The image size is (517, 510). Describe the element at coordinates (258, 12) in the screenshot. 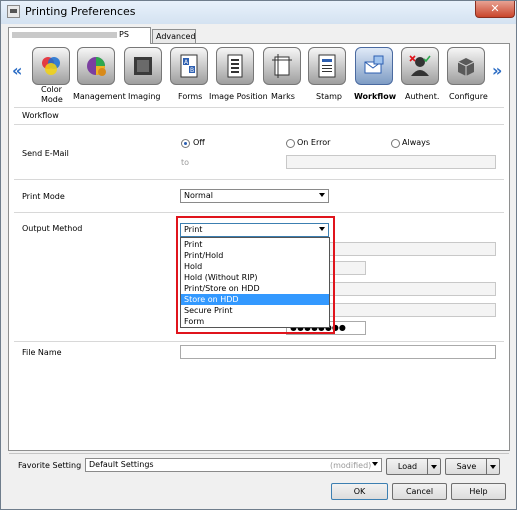

I see `title-bar: Printing Preferences ✕` at that location.